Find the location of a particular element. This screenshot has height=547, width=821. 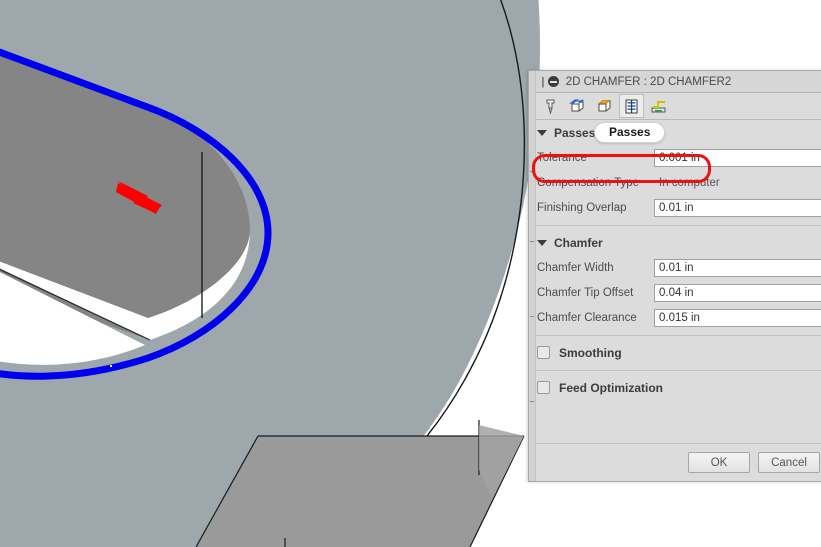

row-compensation-type: Compensation Type In computer is located at coordinates (675, 182).